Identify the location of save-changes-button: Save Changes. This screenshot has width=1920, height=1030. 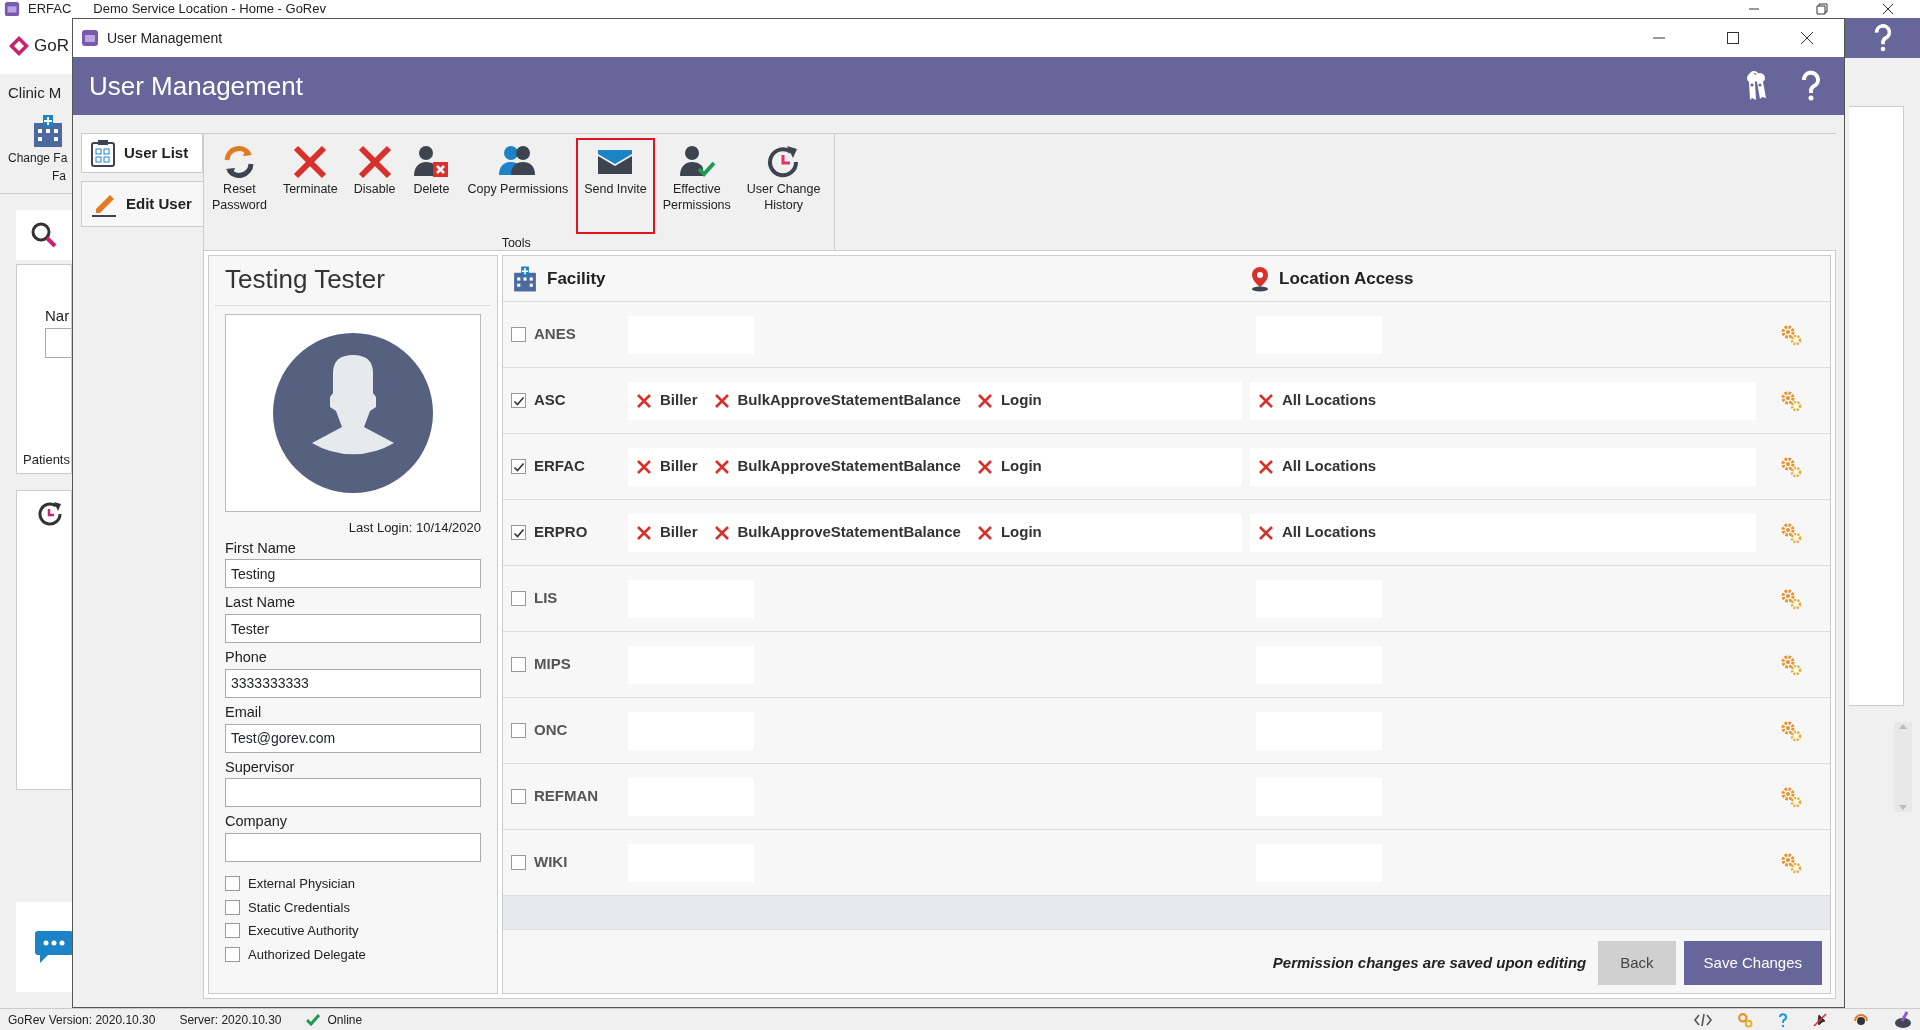
(1752, 963).